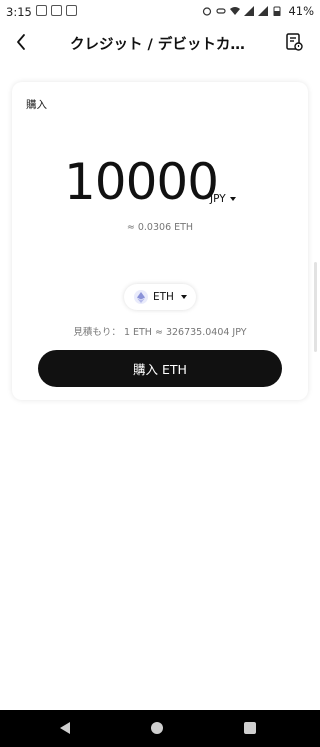 The image size is (320, 747). Describe the element at coordinates (207, 11) in the screenshot. I see `alarm-icon` at that location.